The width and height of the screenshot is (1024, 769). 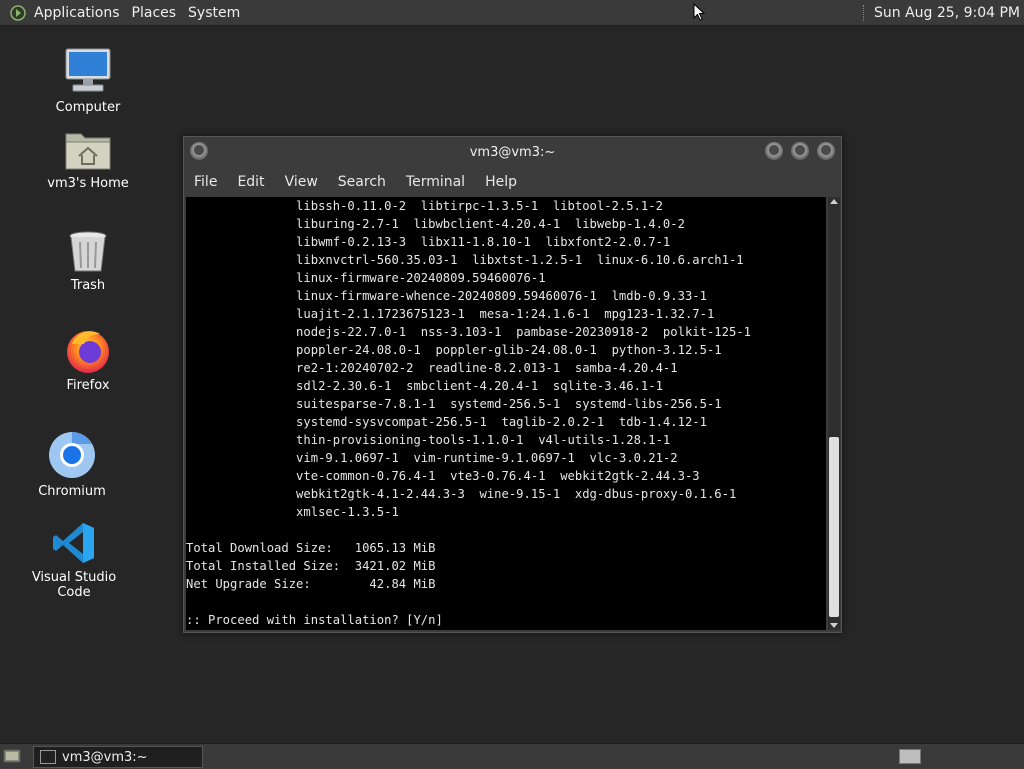 What do you see at coordinates (105, 757) in the screenshot?
I see `taskbar-item-label: vm3@vm3:~` at bounding box center [105, 757].